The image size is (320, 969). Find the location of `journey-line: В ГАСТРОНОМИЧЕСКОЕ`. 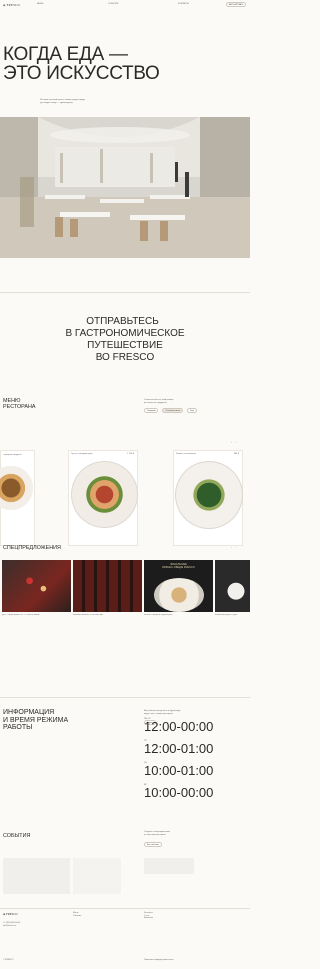

journey-line: В ГАСТРОНОМИЧЕСКОЕ is located at coordinates (125, 333).